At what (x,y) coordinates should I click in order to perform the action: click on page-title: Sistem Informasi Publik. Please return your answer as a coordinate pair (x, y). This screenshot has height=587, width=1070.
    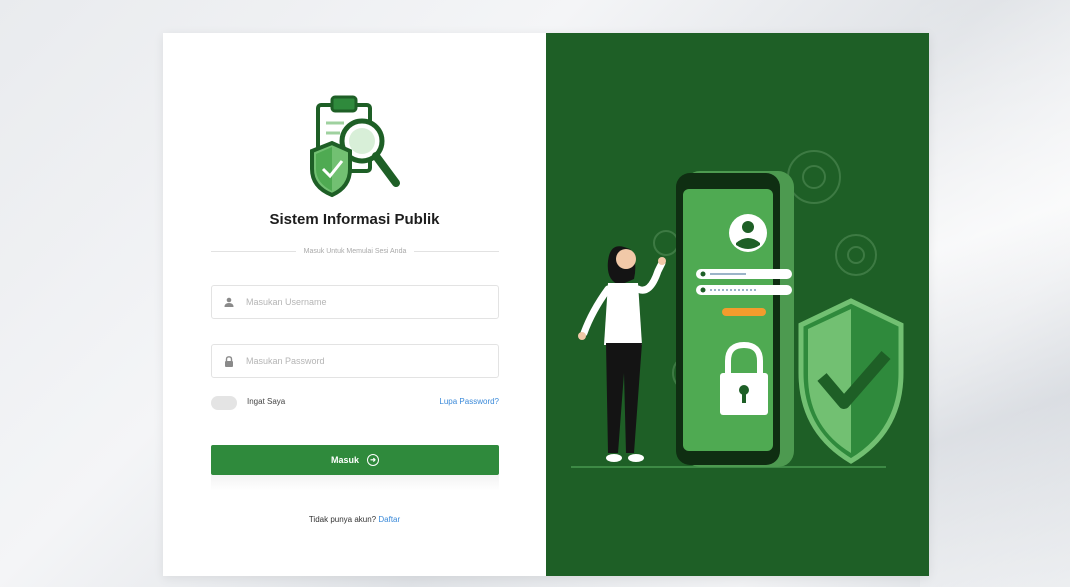
    Looking at the image, I should click on (354, 219).